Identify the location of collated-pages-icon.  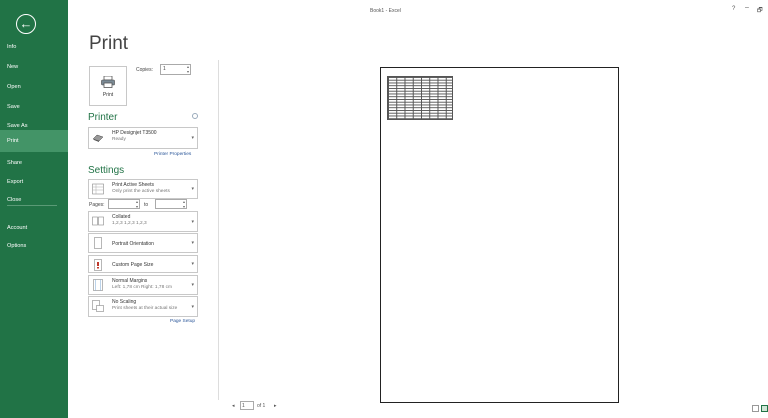
(98, 221).